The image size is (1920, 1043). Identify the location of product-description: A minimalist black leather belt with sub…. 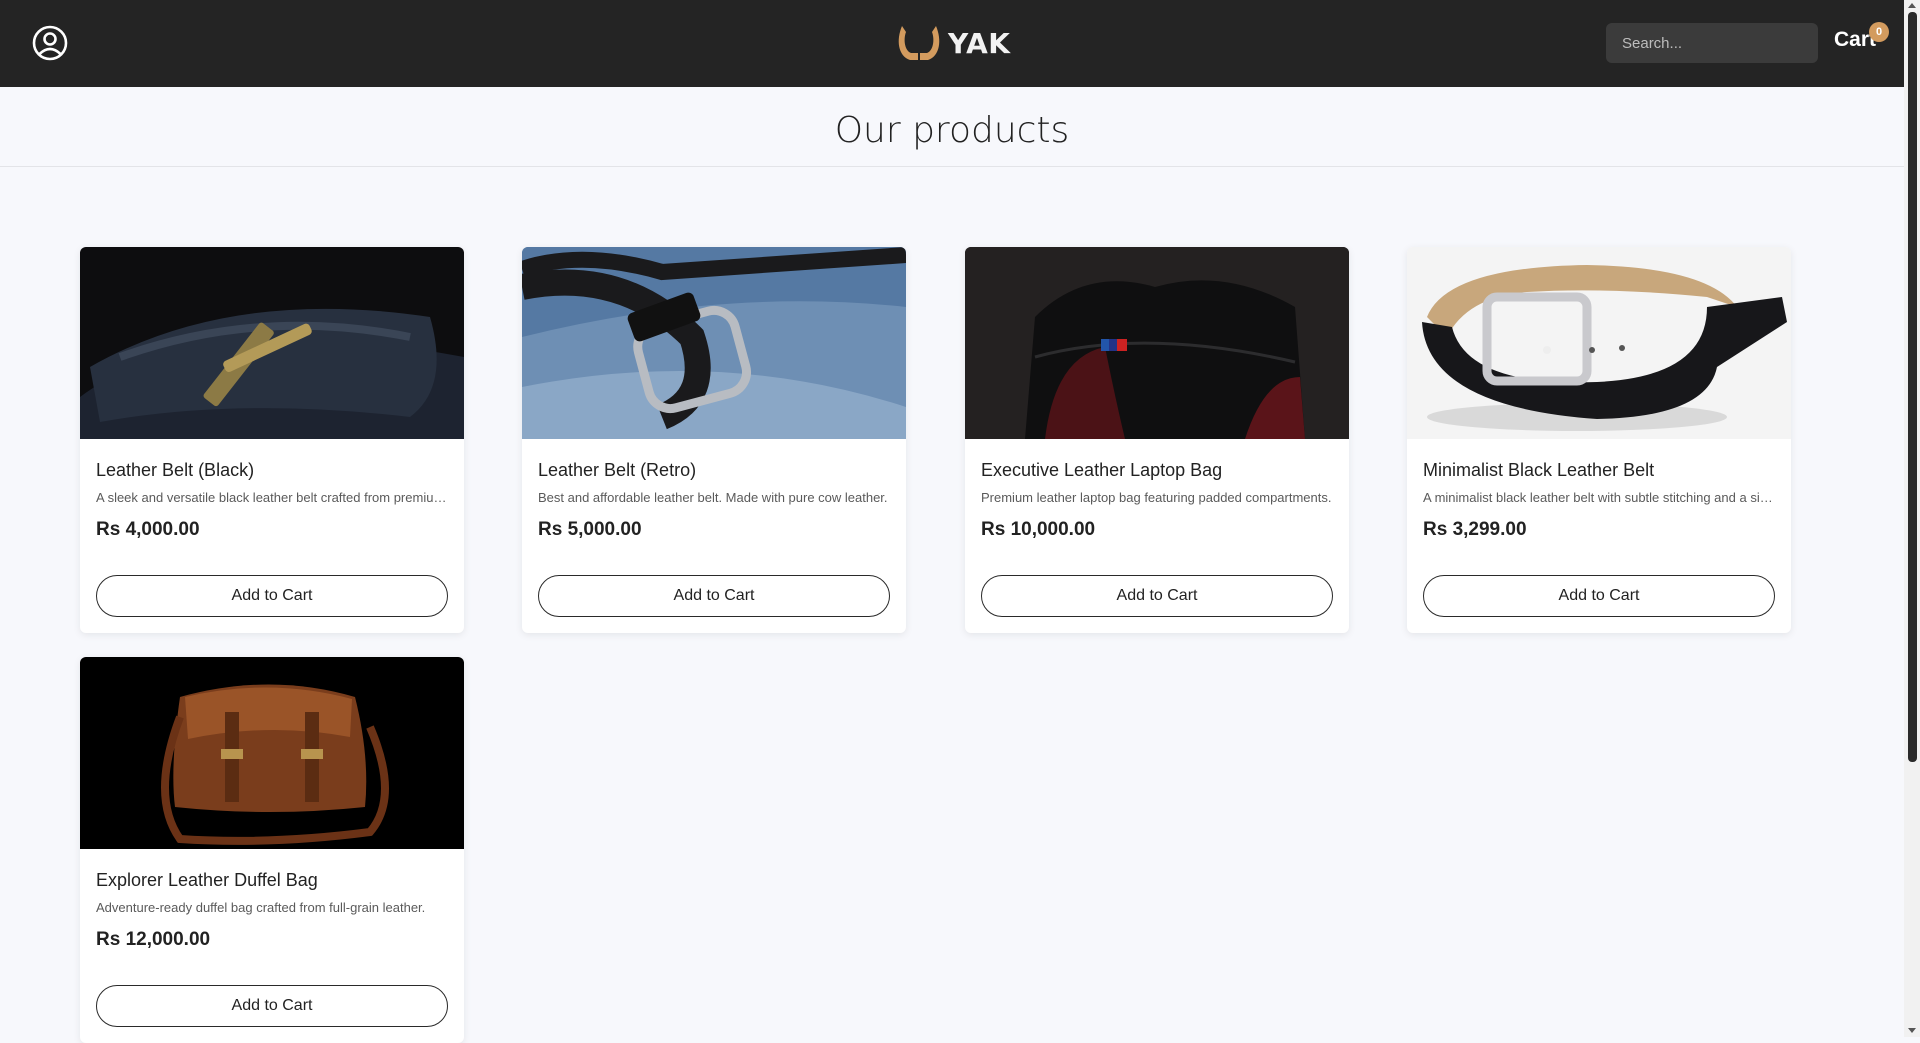
(1599, 497).